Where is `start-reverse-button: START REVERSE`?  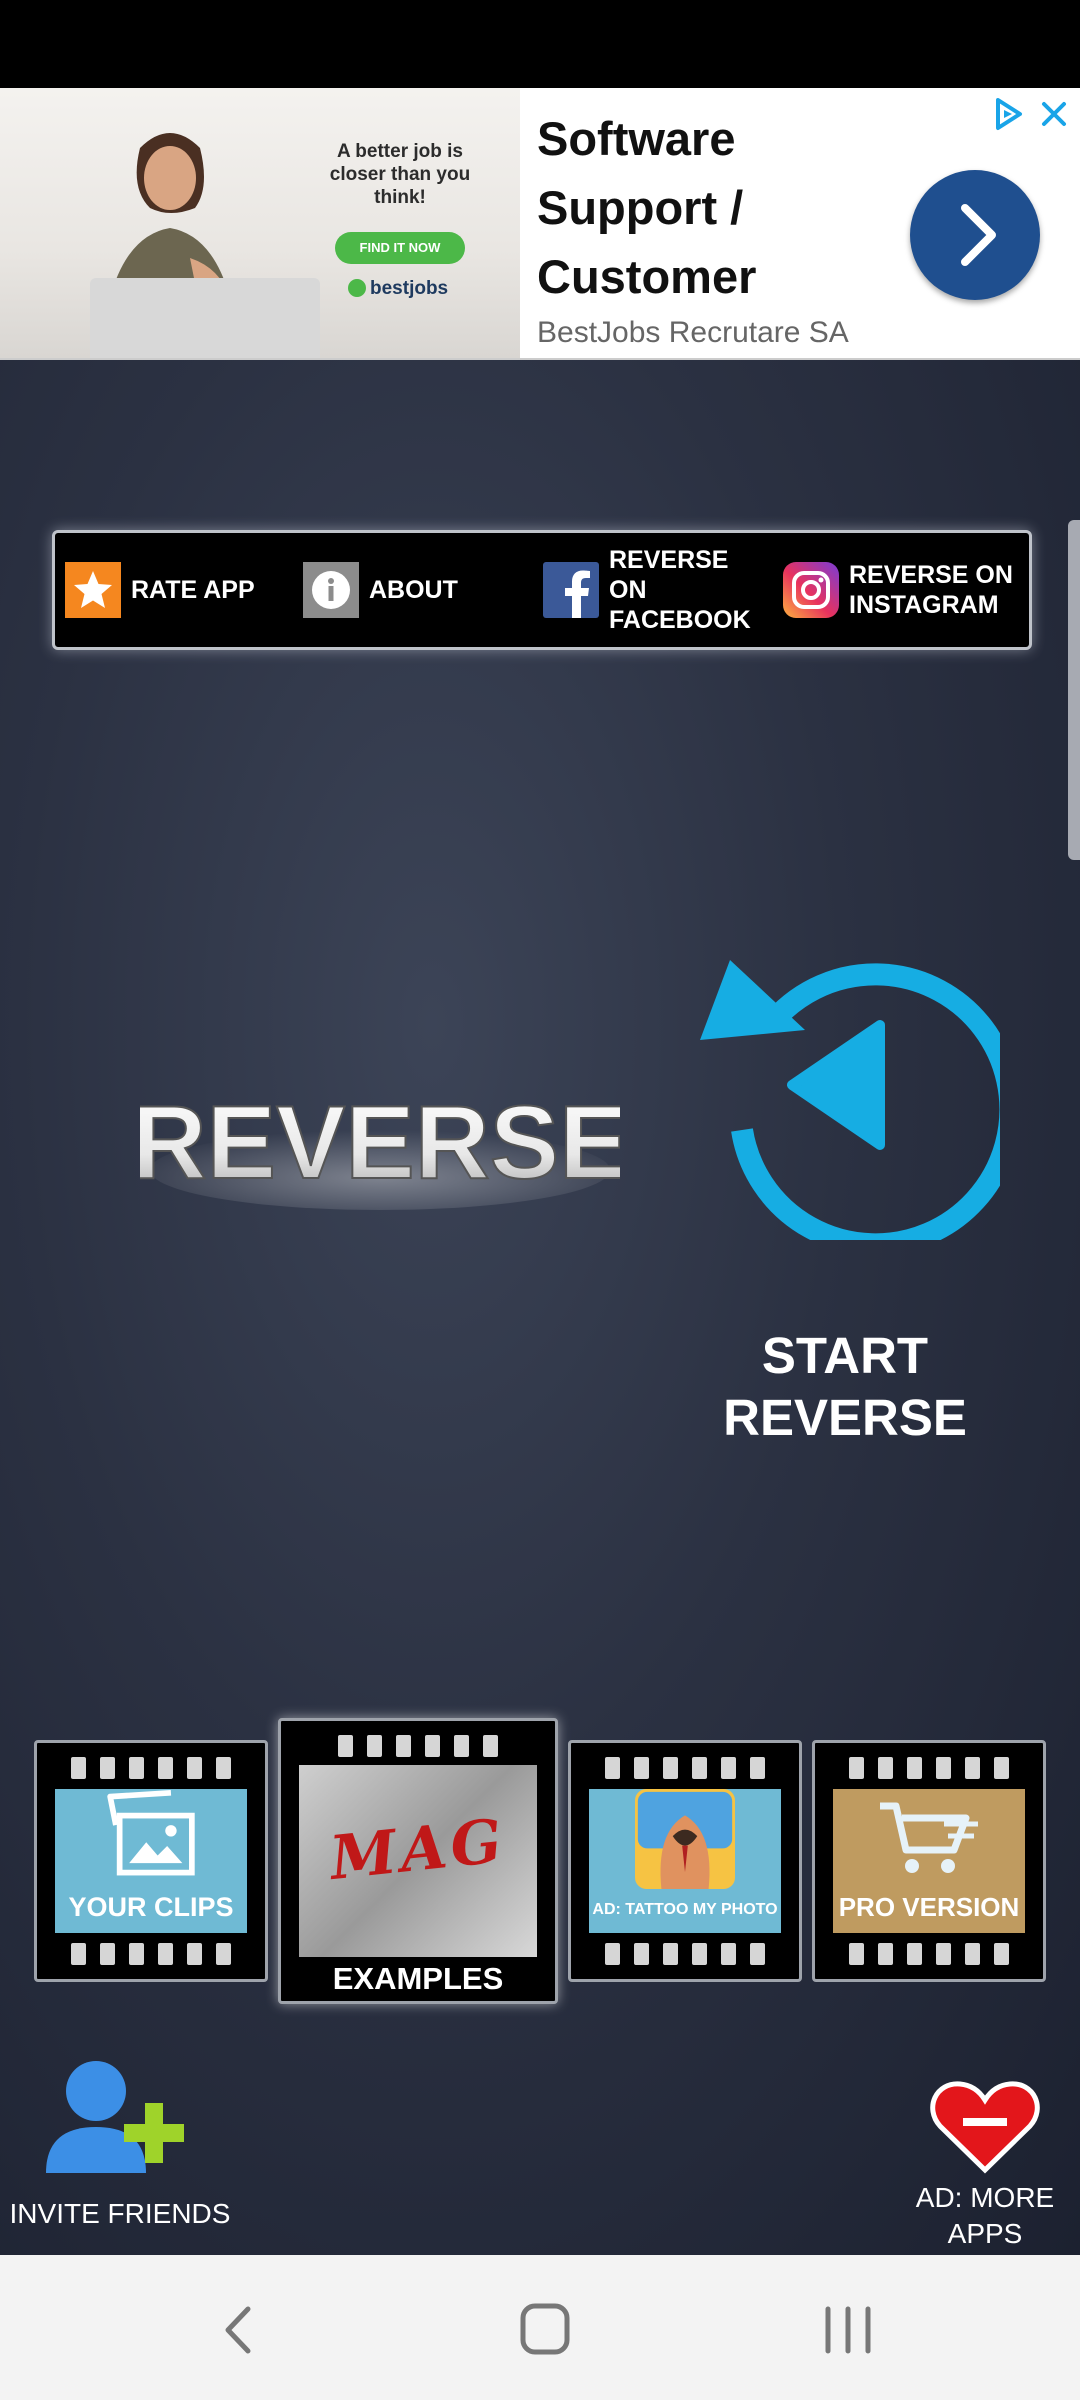 start-reverse-button: START REVERSE is located at coordinates (845, 1387).